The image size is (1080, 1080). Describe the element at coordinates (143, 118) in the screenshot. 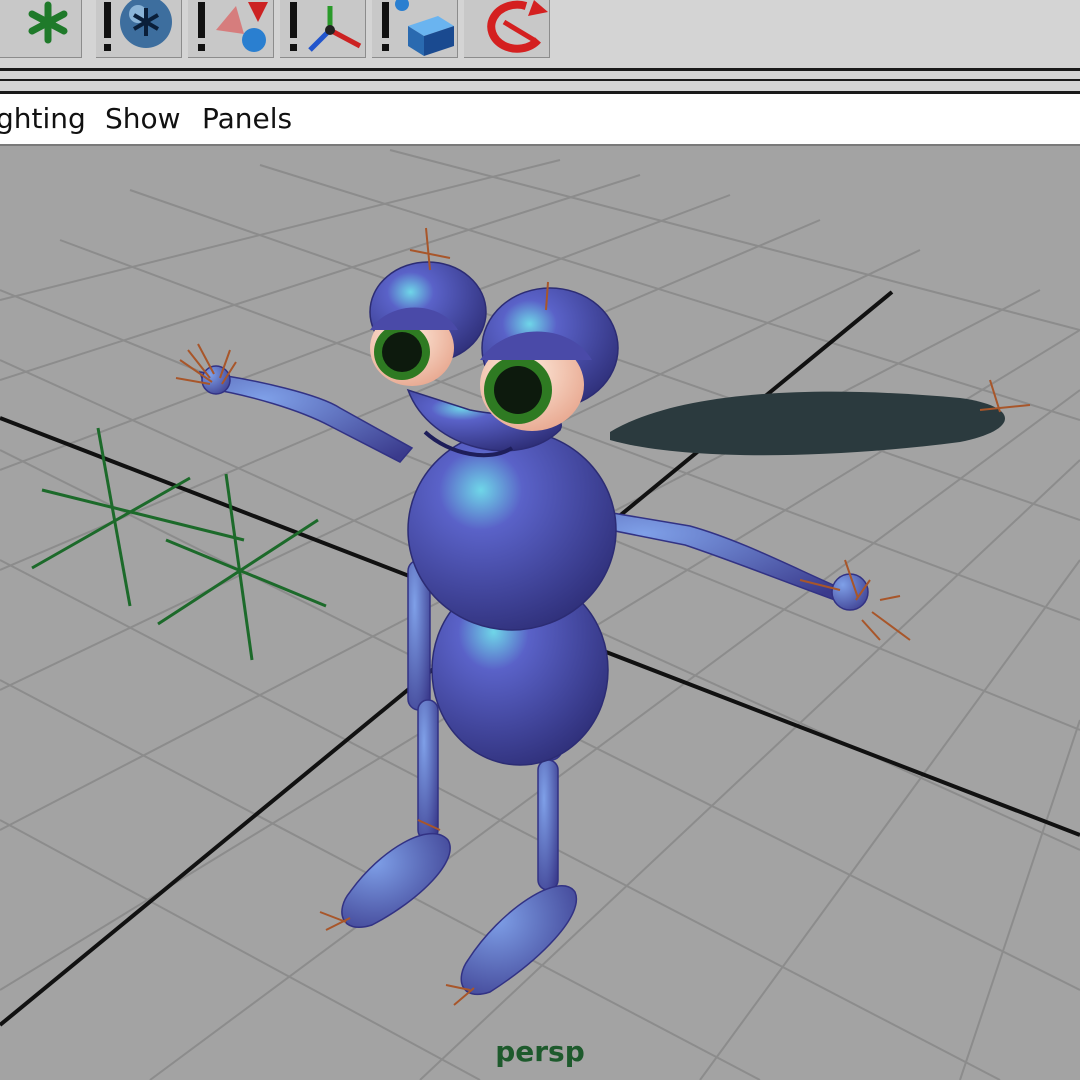

I see `menu-show: Show` at that location.